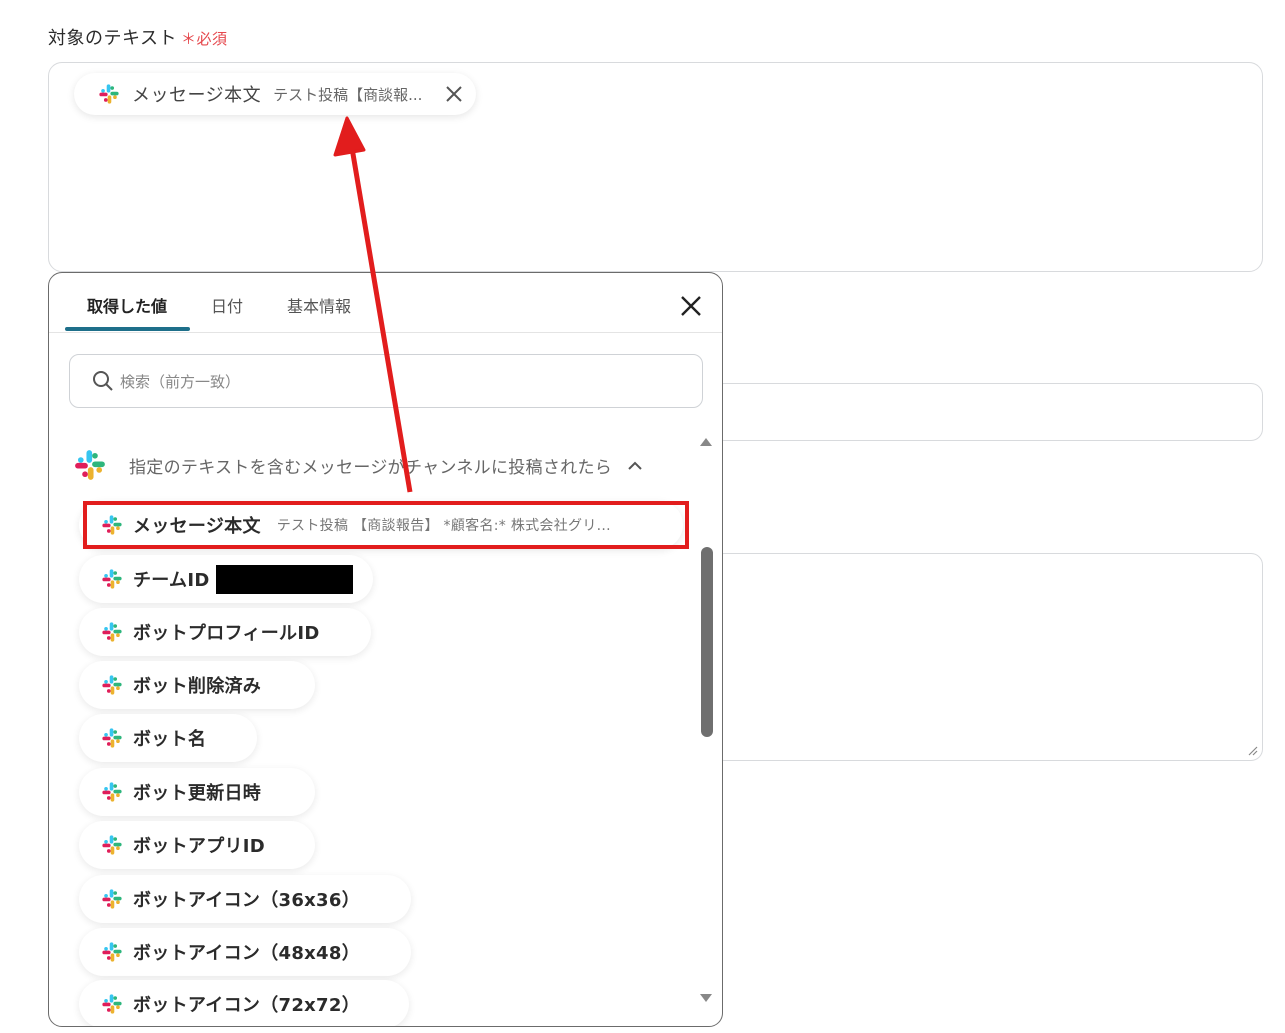 The image size is (1285, 1033). I want to click on item-name: ボットプロフィールID, so click(226, 633).